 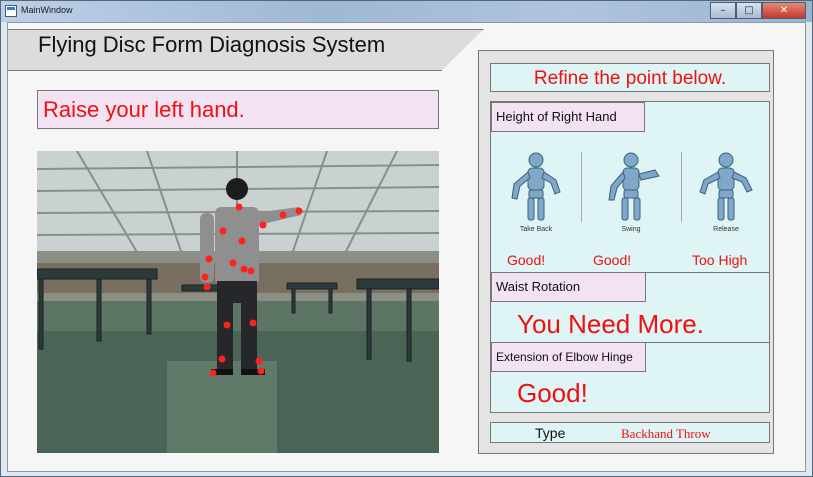 What do you see at coordinates (666, 433) in the screenshot?
I see `type-value: Backhand Throw` at bounding box center [666, 433].